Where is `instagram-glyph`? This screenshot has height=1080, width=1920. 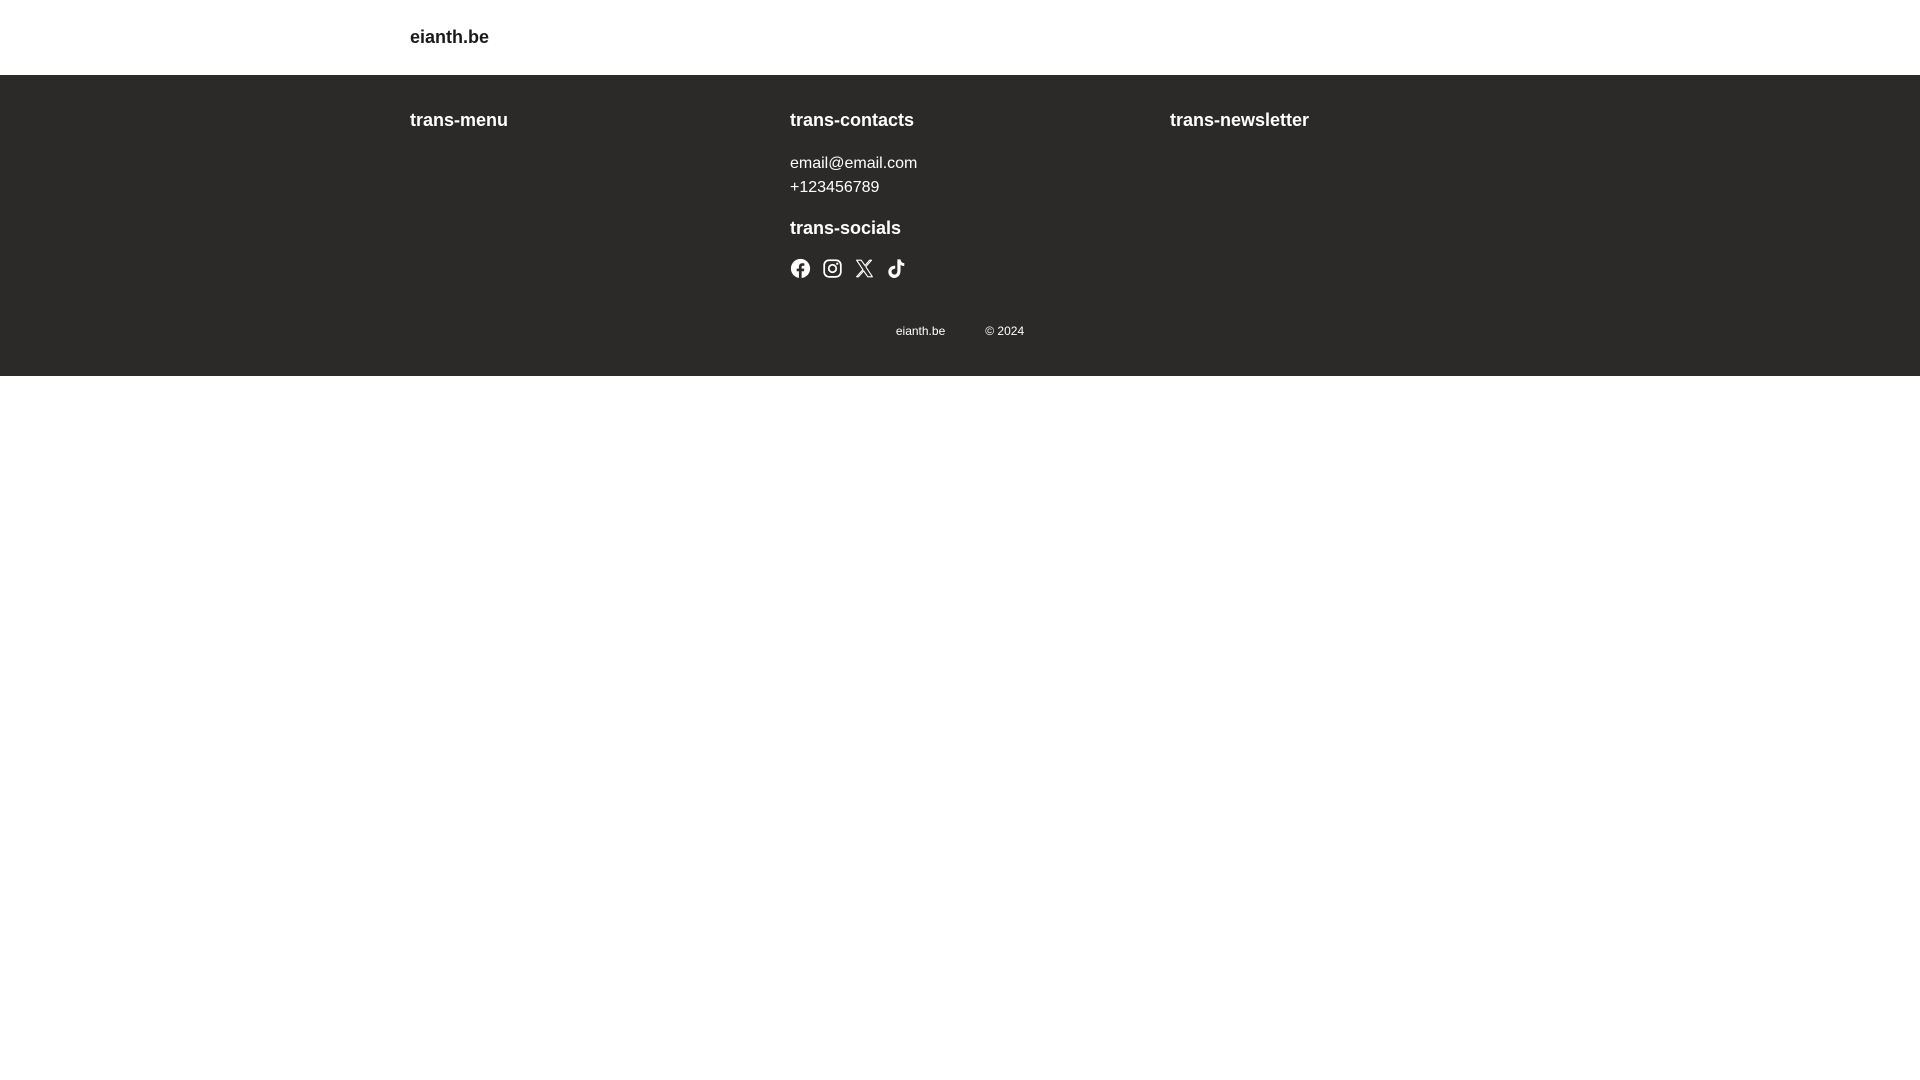
instagram-glyph is located at coordinates (832, 268).